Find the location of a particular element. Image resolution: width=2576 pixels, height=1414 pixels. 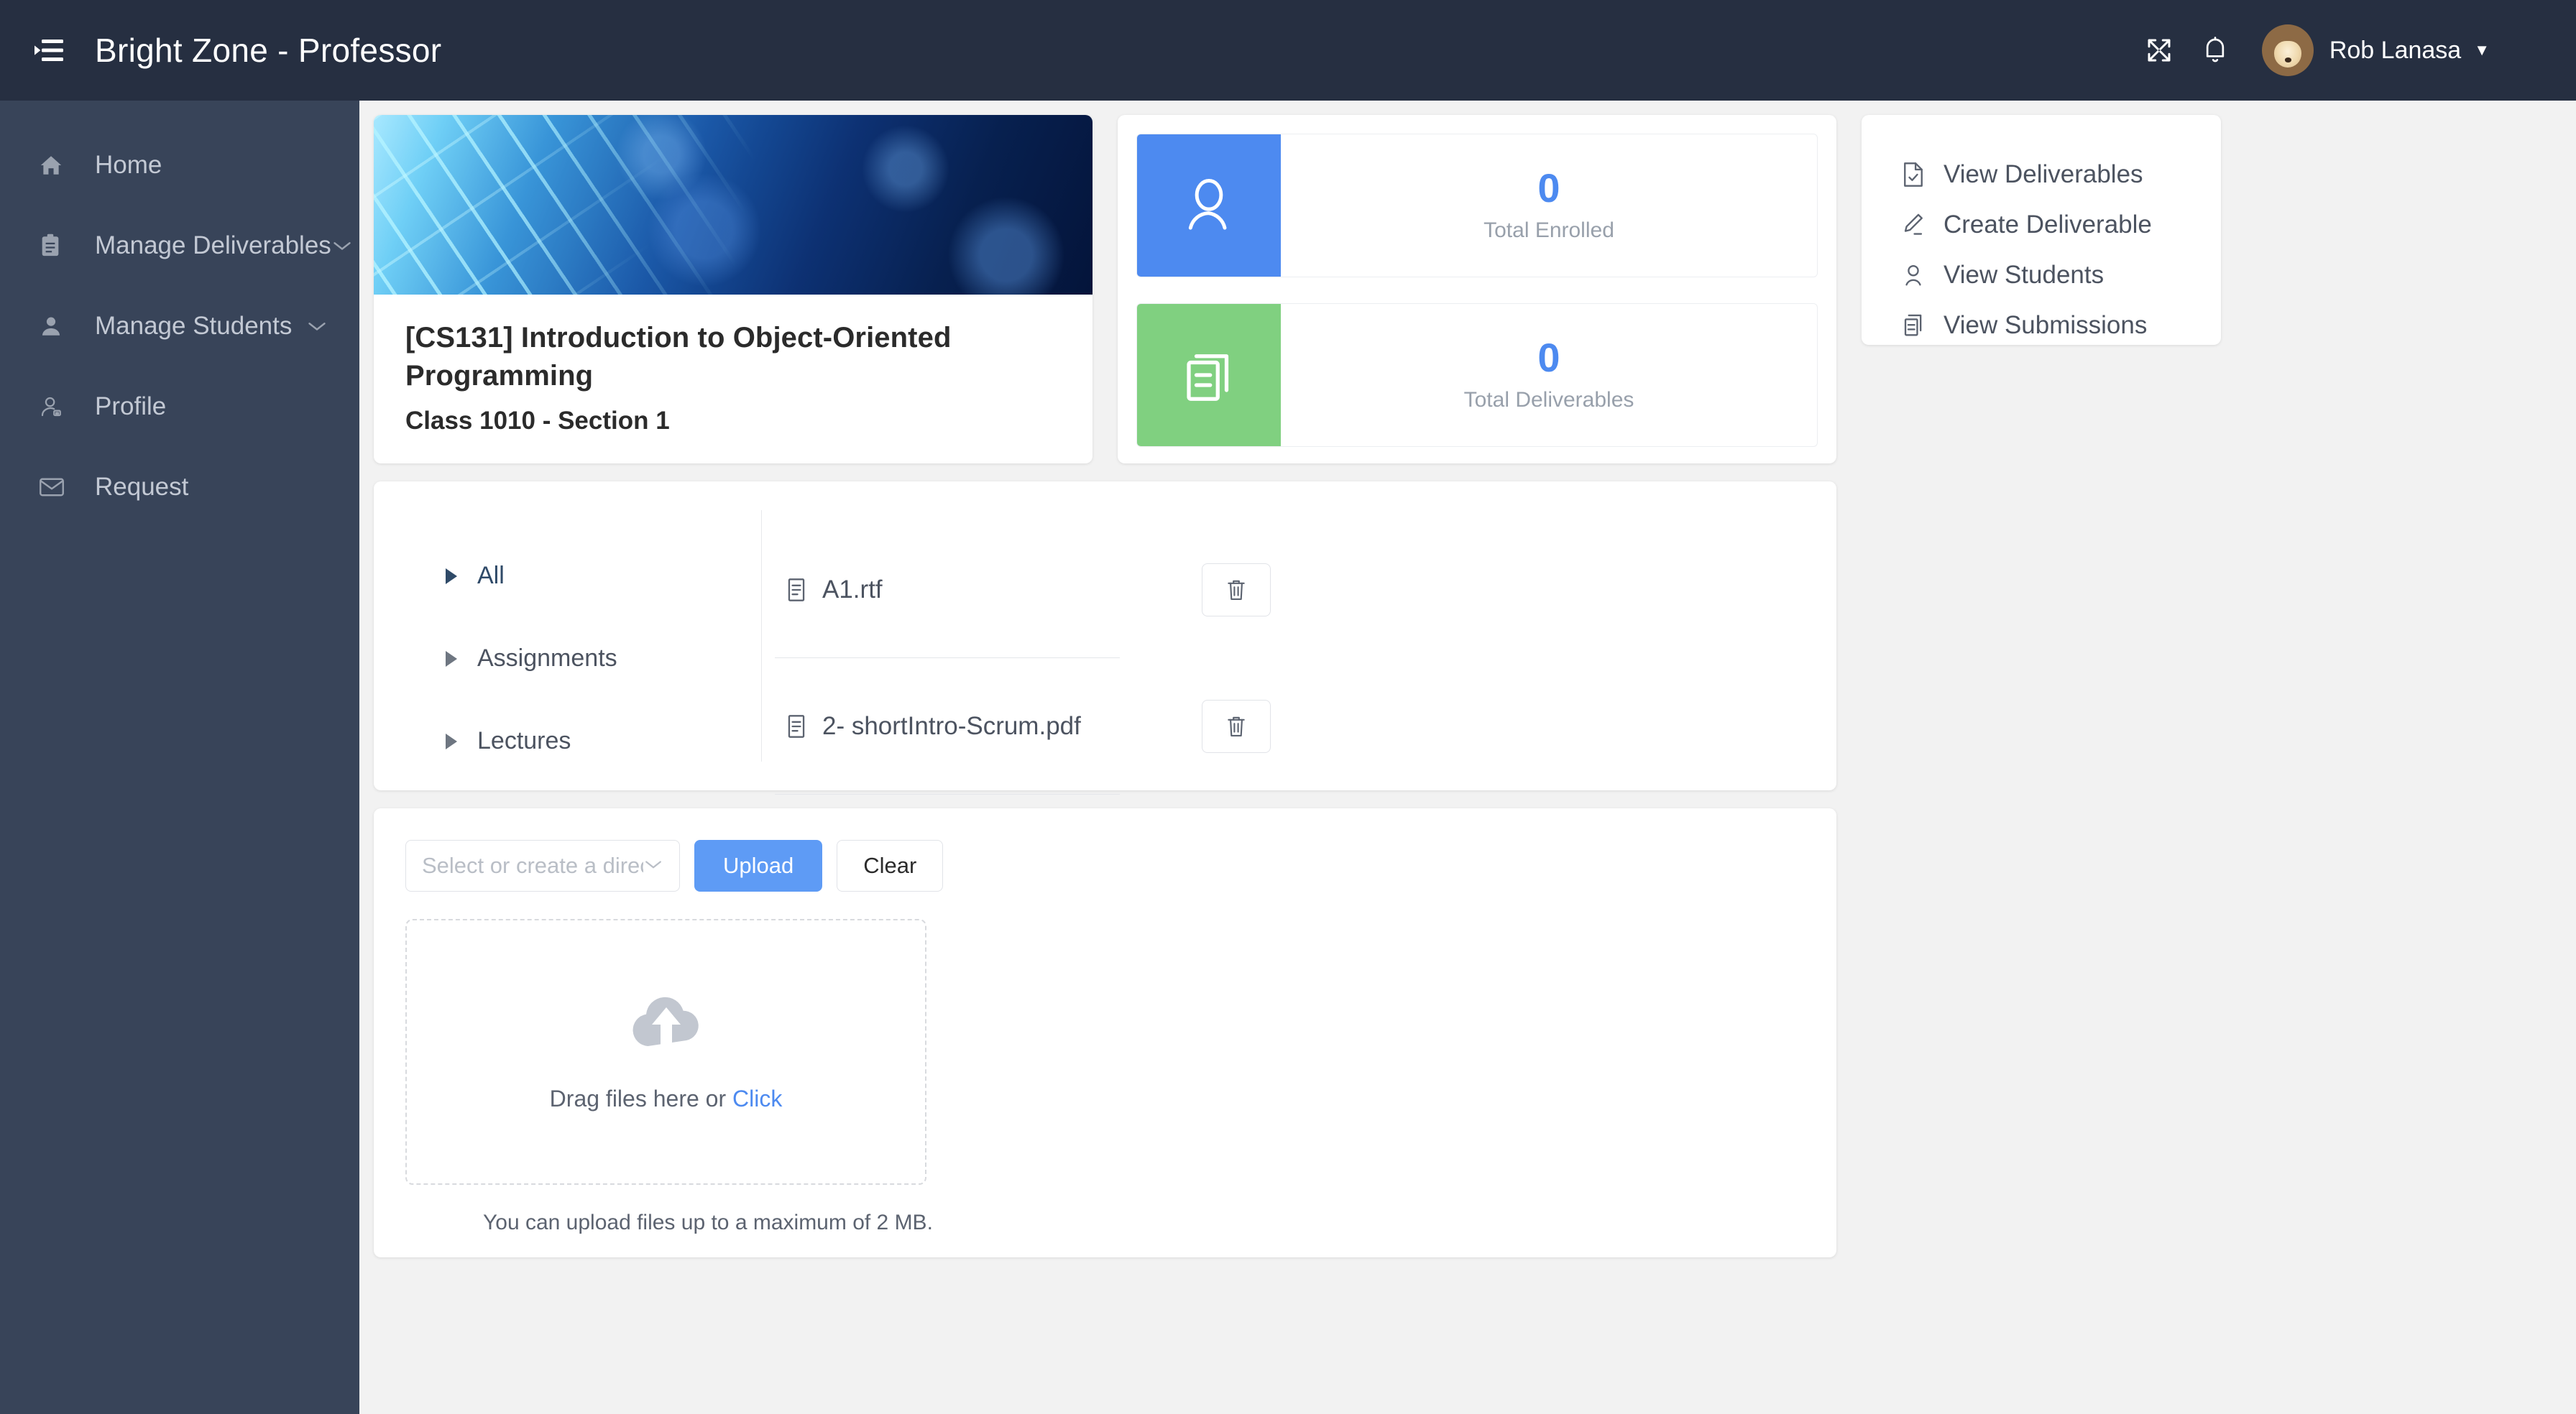

sidebar-item-request: Request is located at coordinates (179, 487).